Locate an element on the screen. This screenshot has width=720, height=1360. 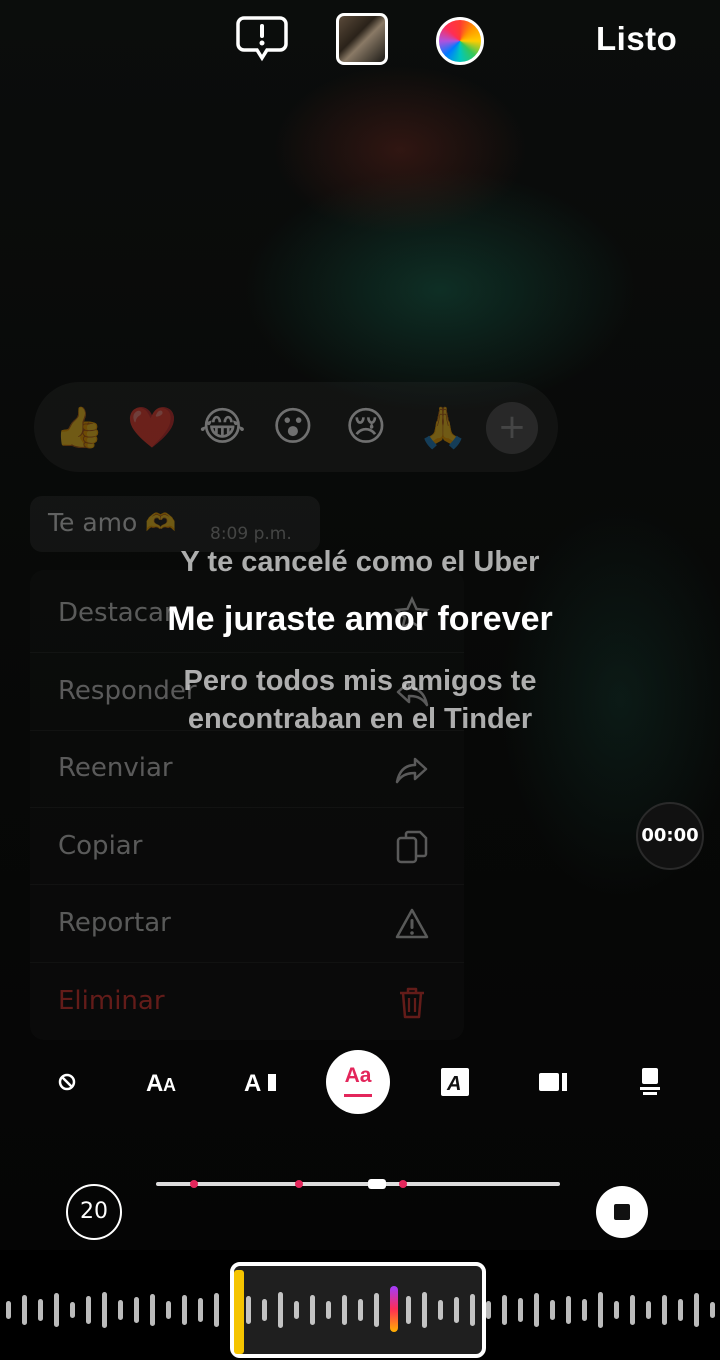
trash-icon is located at coordinates (412, 1003).